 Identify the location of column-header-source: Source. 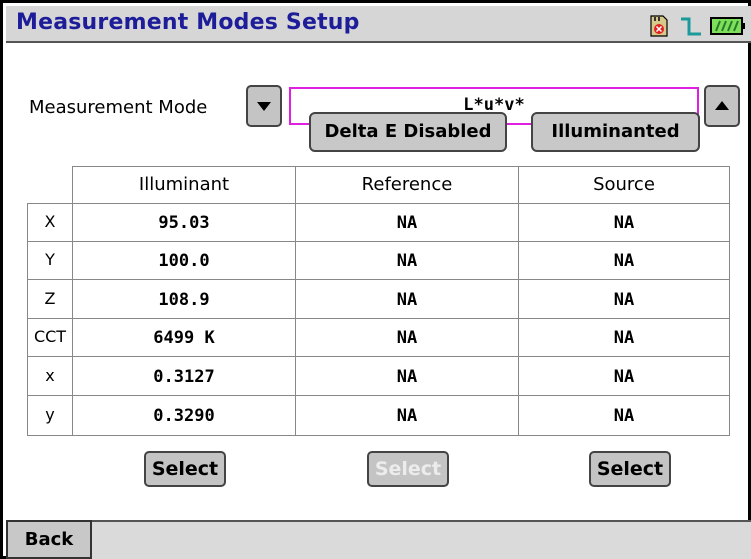
(624, 184).